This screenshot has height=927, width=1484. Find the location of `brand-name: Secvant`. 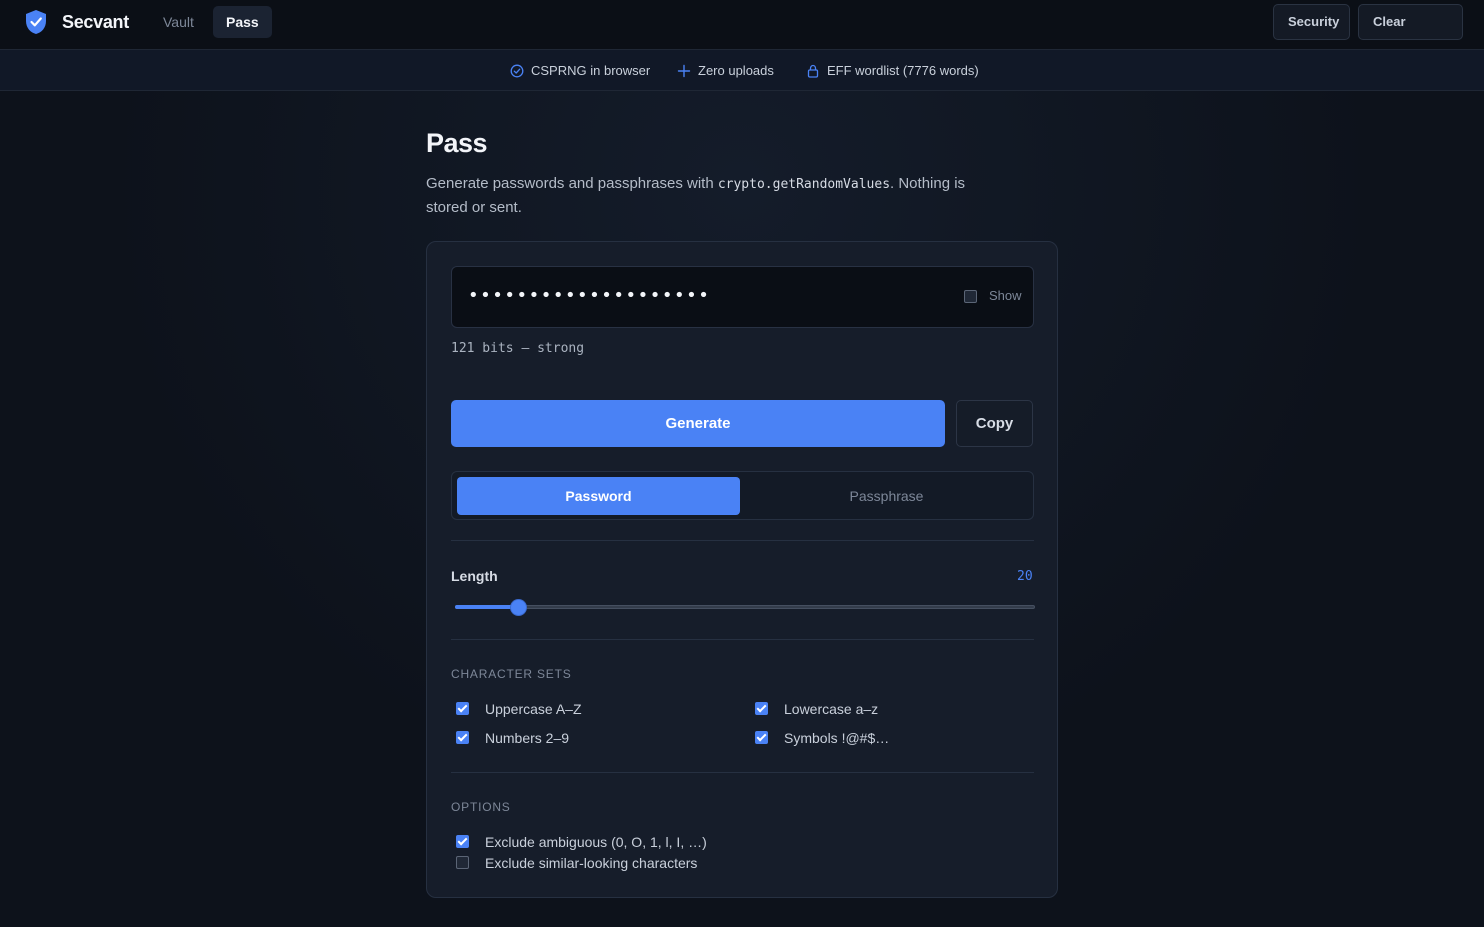

brand-name: Secvant is located at coordinates (95, 22).